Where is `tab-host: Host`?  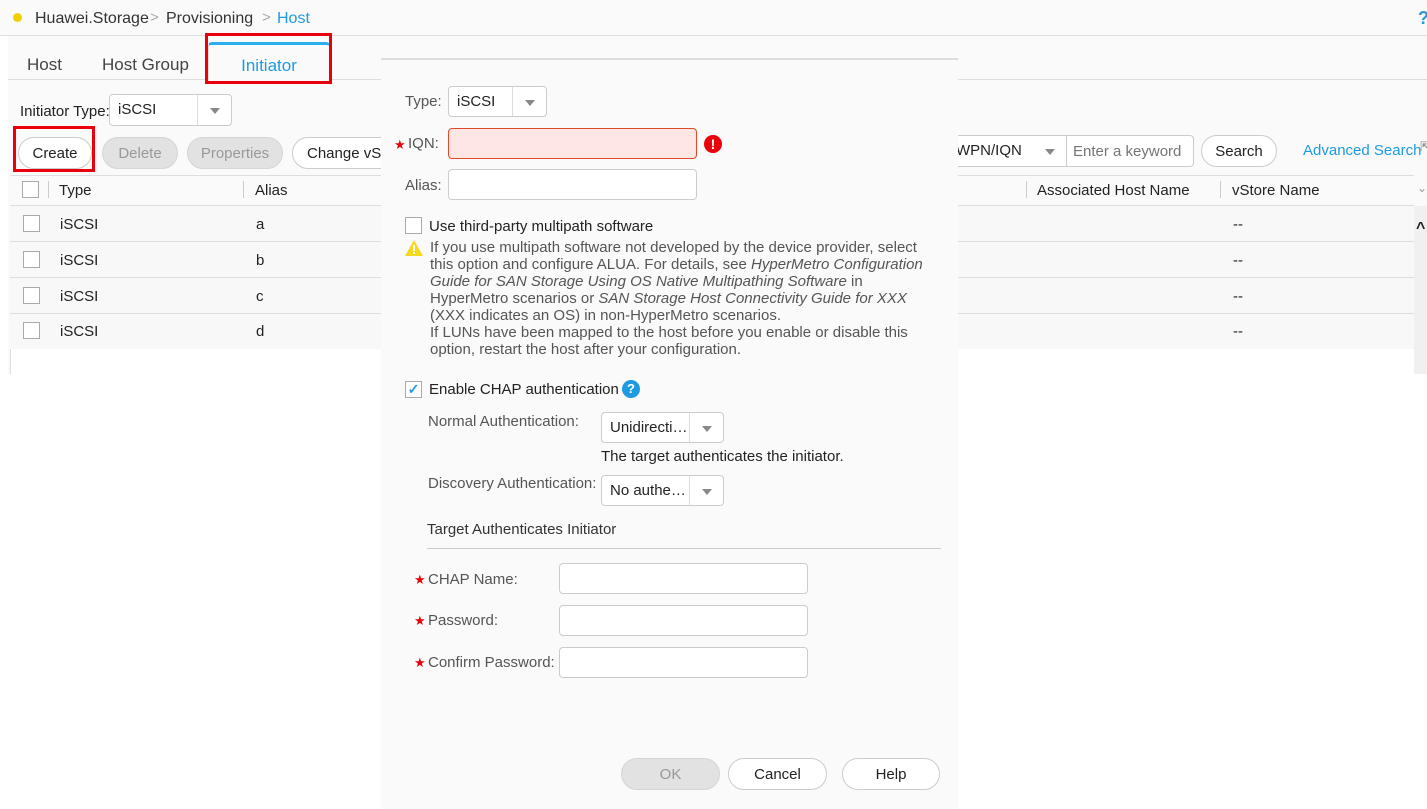
tab-host: Host is located at coordinates (44, 65).